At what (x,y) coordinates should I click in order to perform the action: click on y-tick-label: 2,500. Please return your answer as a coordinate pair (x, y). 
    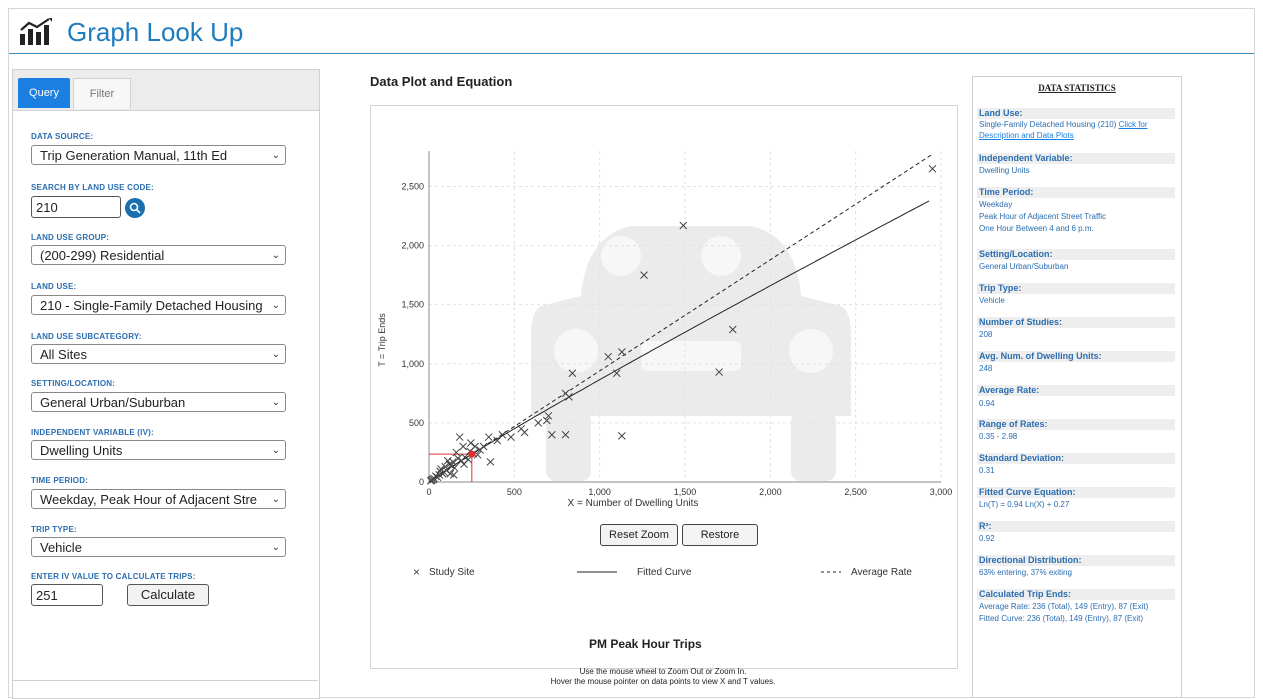
    Looking at the image, I should click on (412, 186).